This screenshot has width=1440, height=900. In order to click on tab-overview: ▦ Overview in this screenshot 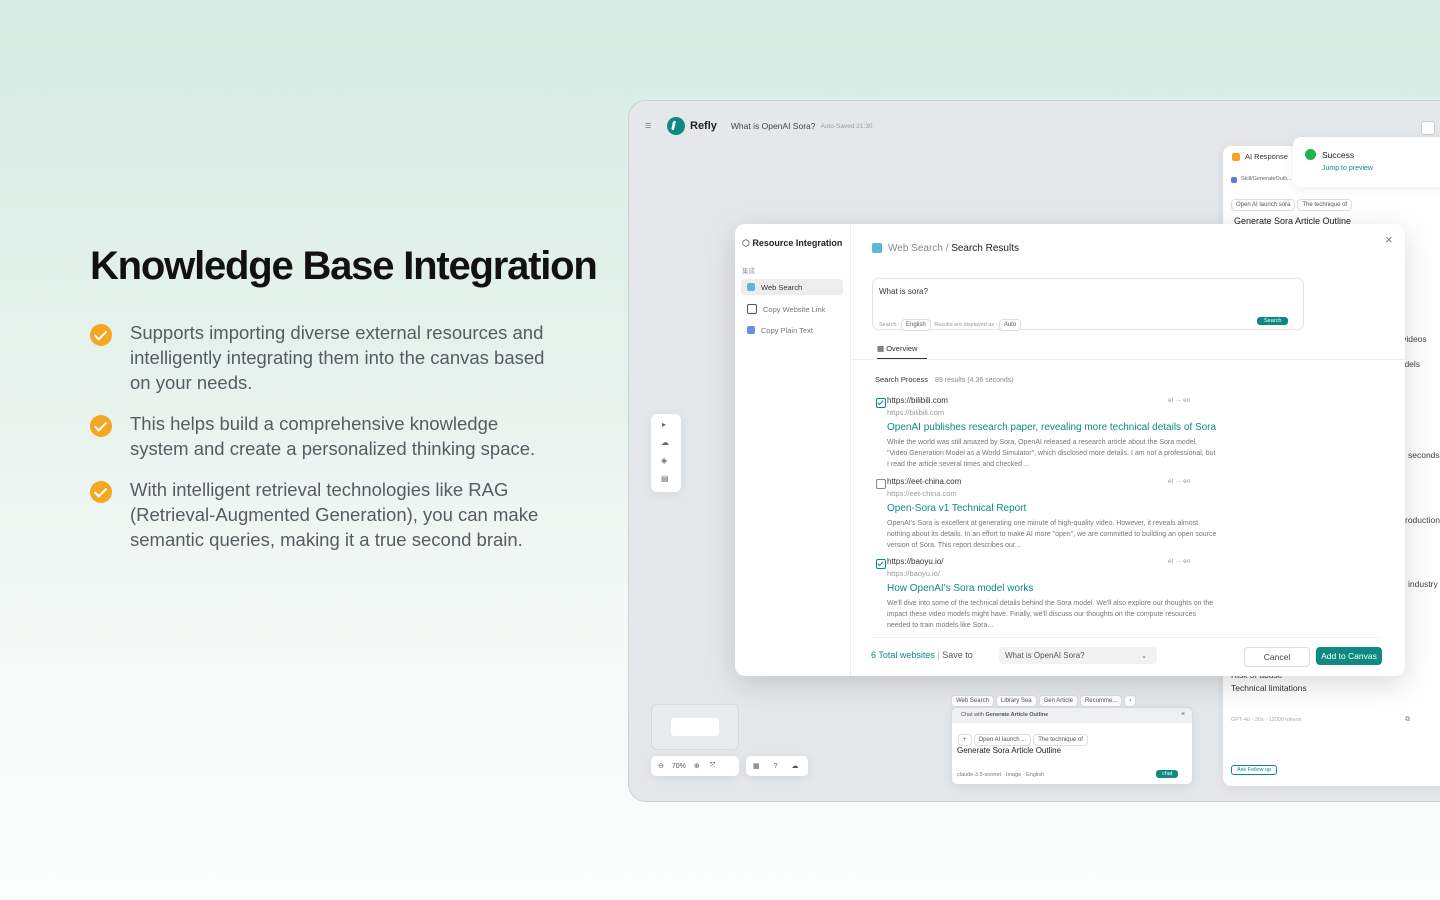, I will do `click(897, 348)`.